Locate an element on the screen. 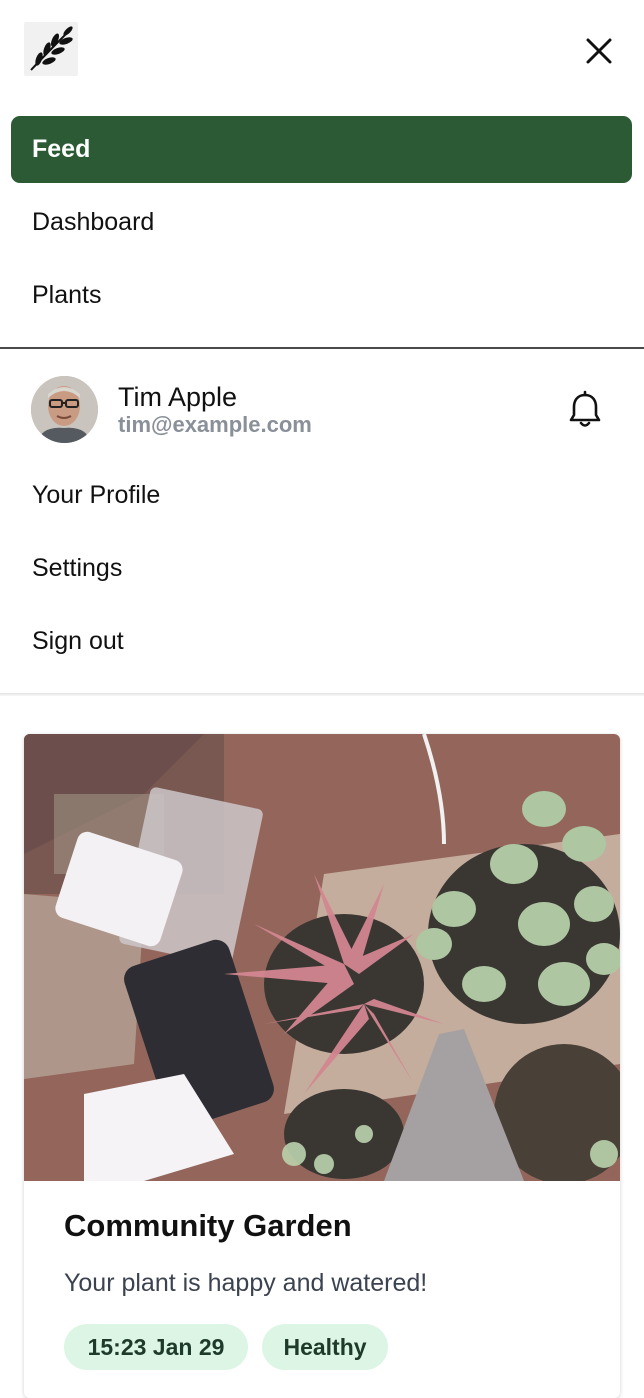 Image resolution: width=644 pixels, height=1398 pixels. bell-icon is located at coordinates (585, 408).